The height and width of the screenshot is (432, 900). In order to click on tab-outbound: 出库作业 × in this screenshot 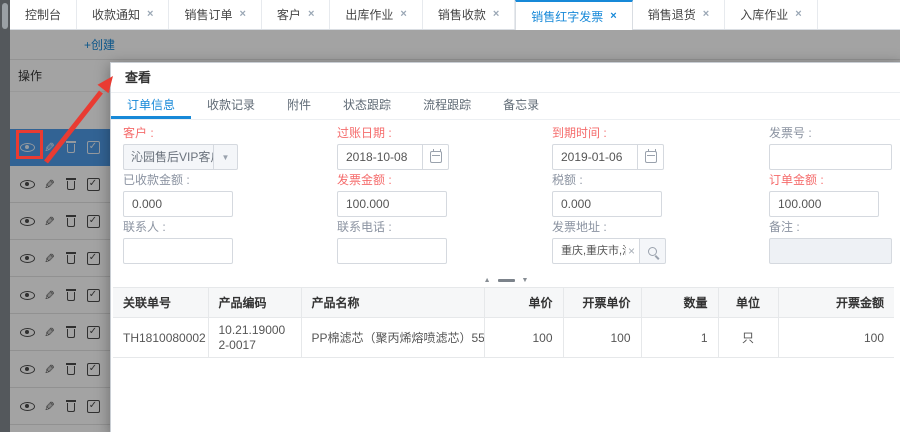, I will do `click(376, 14)`.